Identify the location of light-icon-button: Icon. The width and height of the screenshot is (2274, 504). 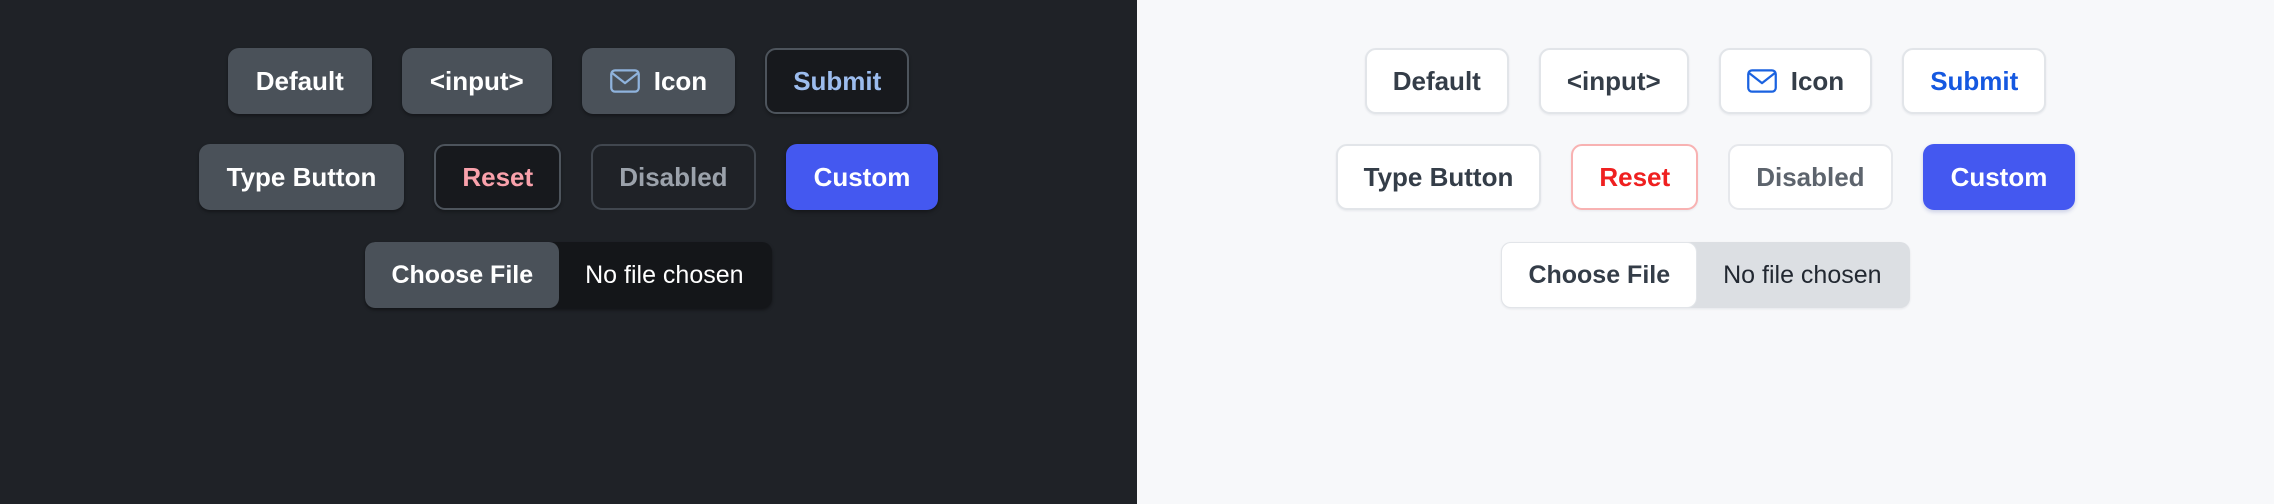
(1795, 81).